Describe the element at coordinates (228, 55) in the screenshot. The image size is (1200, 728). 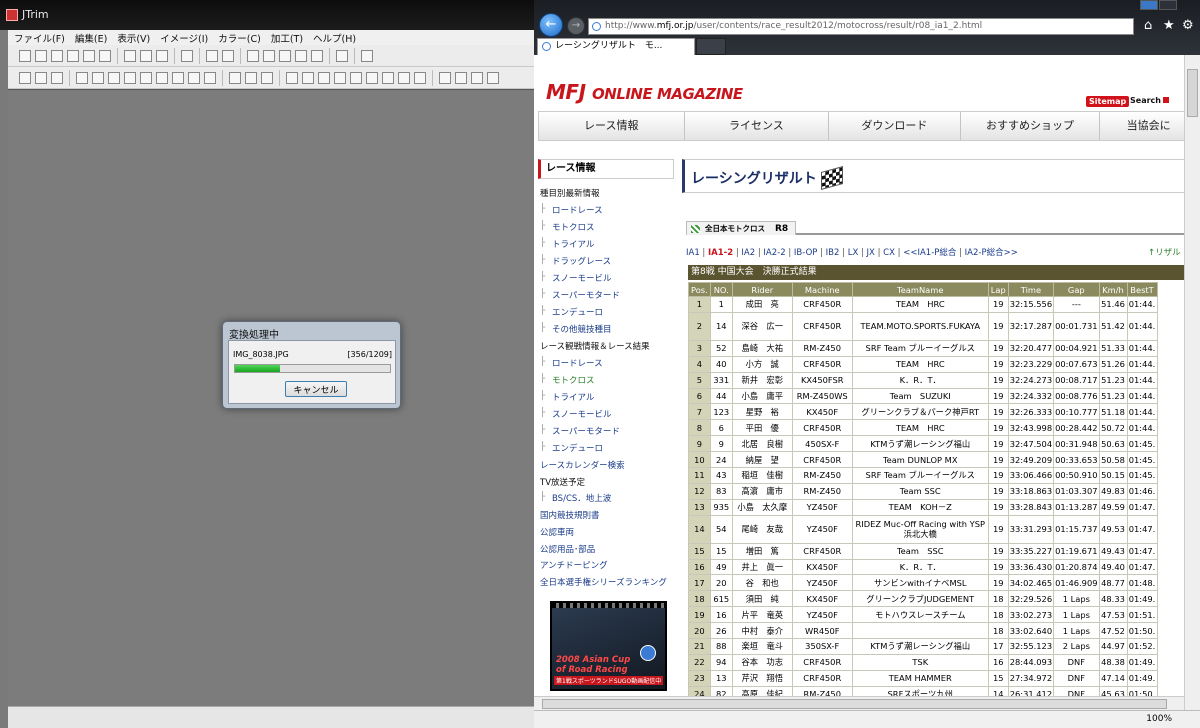
I see `redo-icon` at that location.